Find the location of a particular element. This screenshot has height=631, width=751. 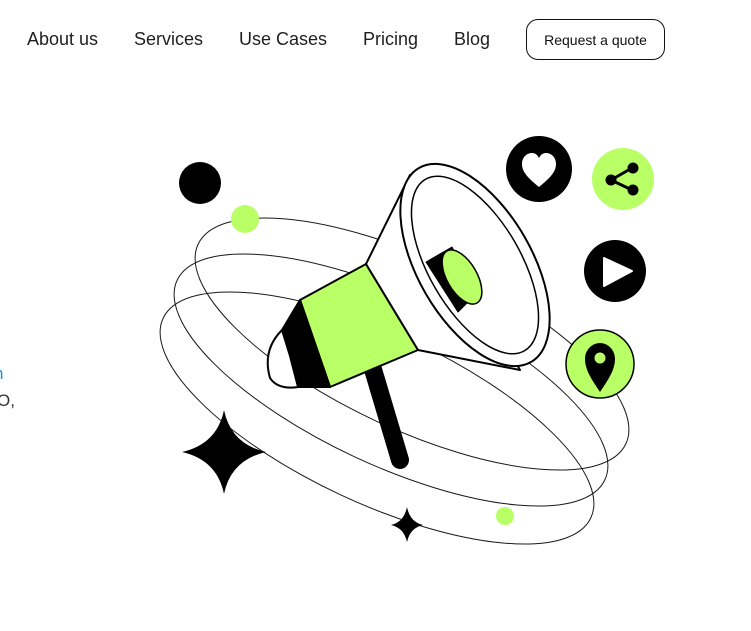

share-icon is located at coordinates (623, 179).